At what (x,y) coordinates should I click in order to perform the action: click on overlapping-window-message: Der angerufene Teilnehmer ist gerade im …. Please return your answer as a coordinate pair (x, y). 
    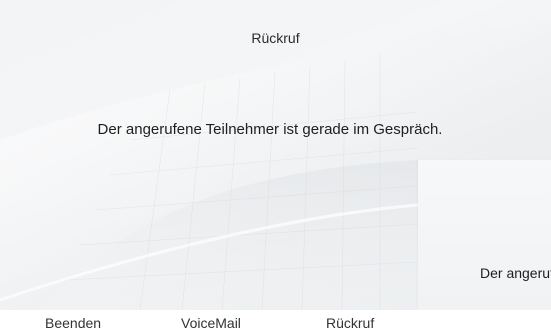
    Looking at the image, I should click on (515, 273).